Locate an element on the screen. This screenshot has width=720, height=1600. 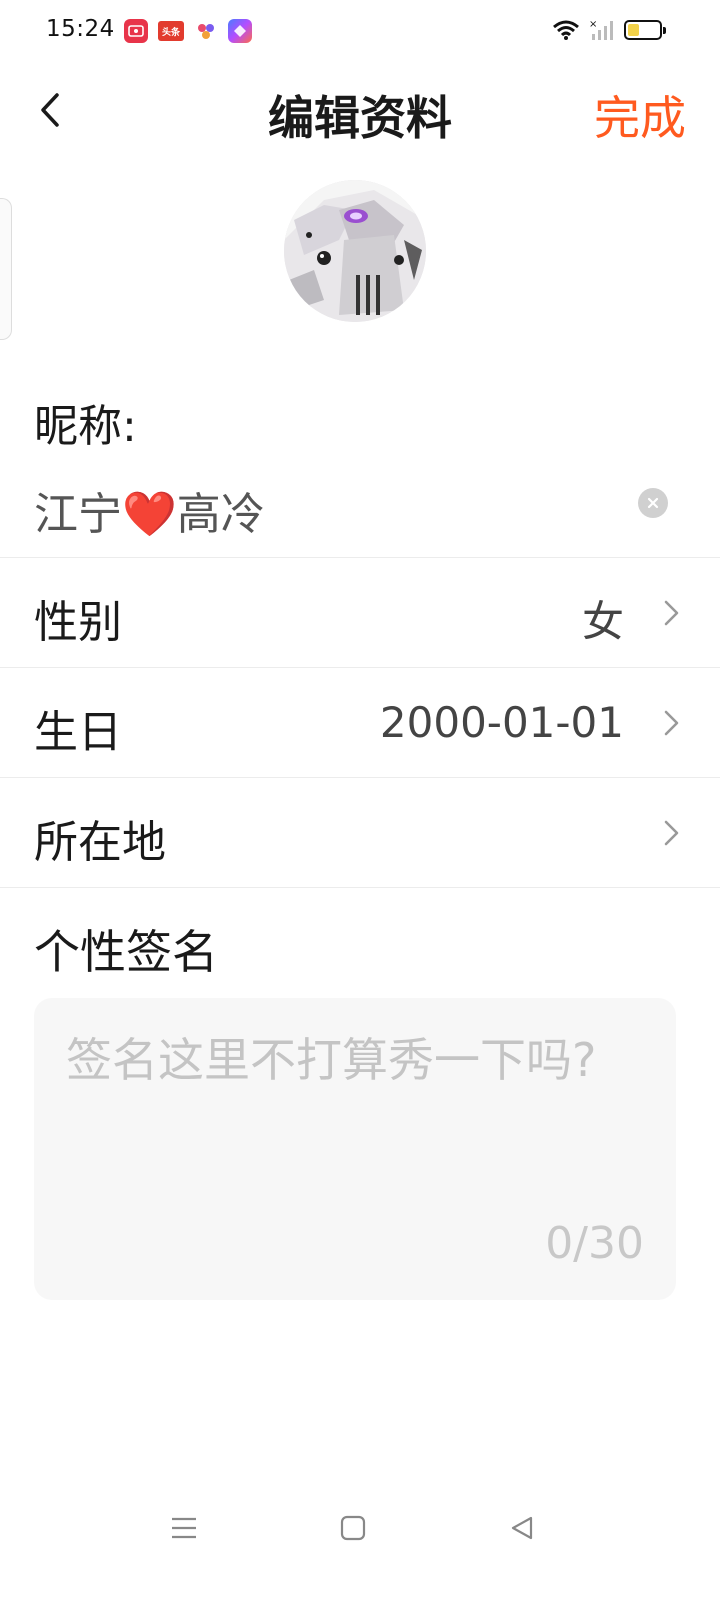
system-nav-bar is located at coordinates (360, 1525).